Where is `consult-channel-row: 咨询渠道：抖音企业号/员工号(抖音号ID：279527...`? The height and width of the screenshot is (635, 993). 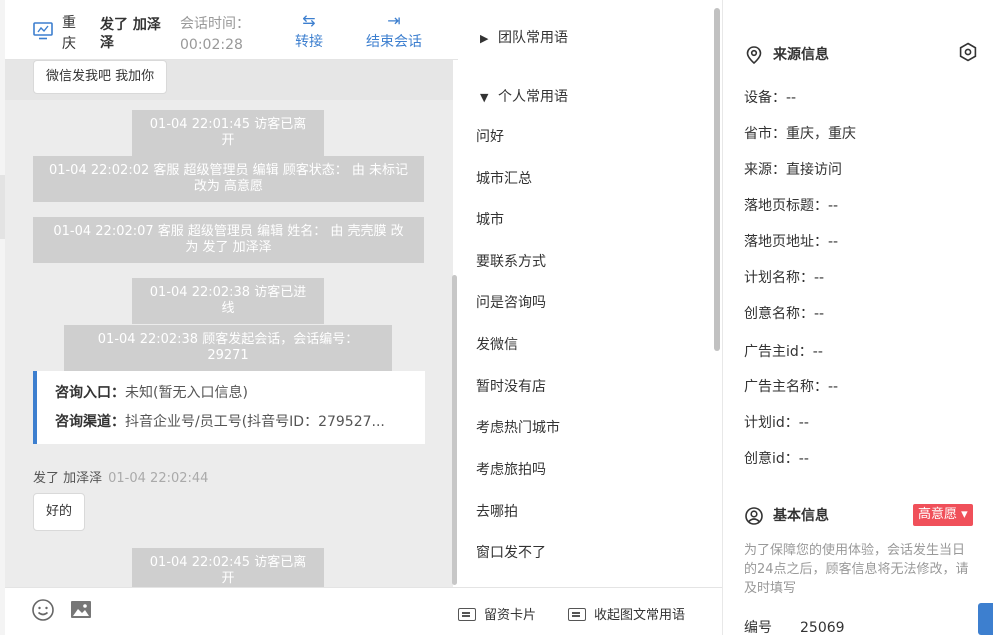 consult-channel-row: 咨询渠道：抖音企业号/员工号(抖音号ID：279527... is located at coordinates (240, 426).